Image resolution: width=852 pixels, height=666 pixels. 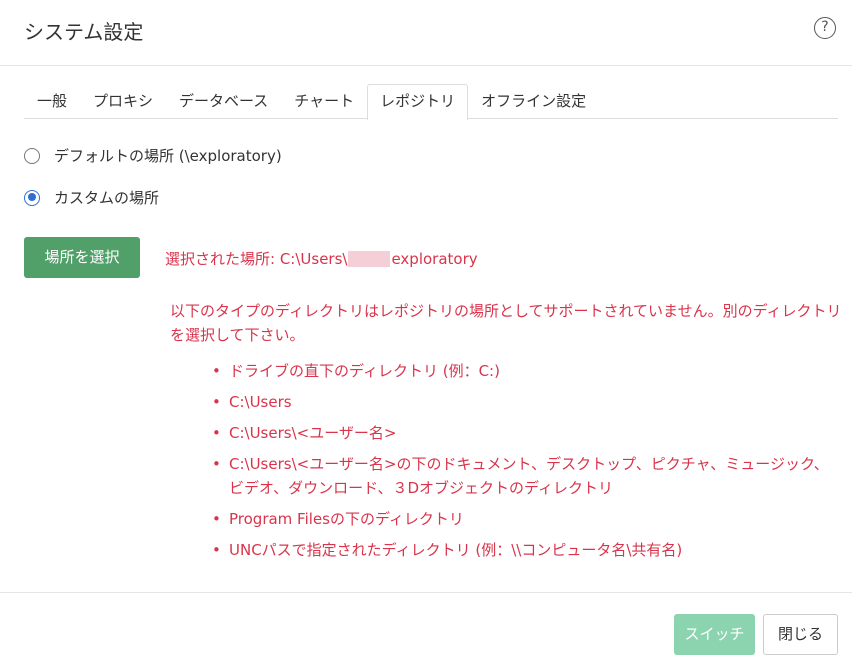 What do you see at coordinates (522, 550) in the screenshot?
I see `list-item: UNCパスで指定されたディレクトリ (例：\\コンピュータ名\共有名)` at bounding box center [522, 550].